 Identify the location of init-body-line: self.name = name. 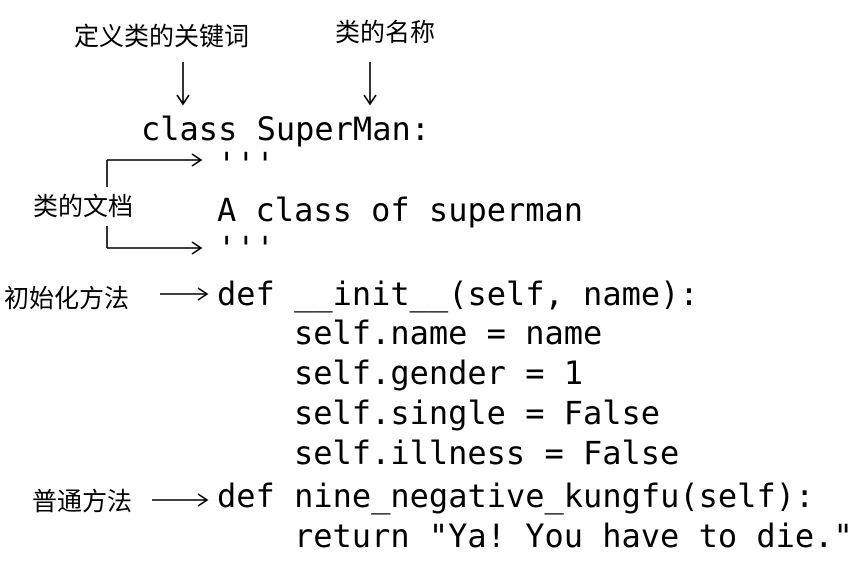
(448, 333).